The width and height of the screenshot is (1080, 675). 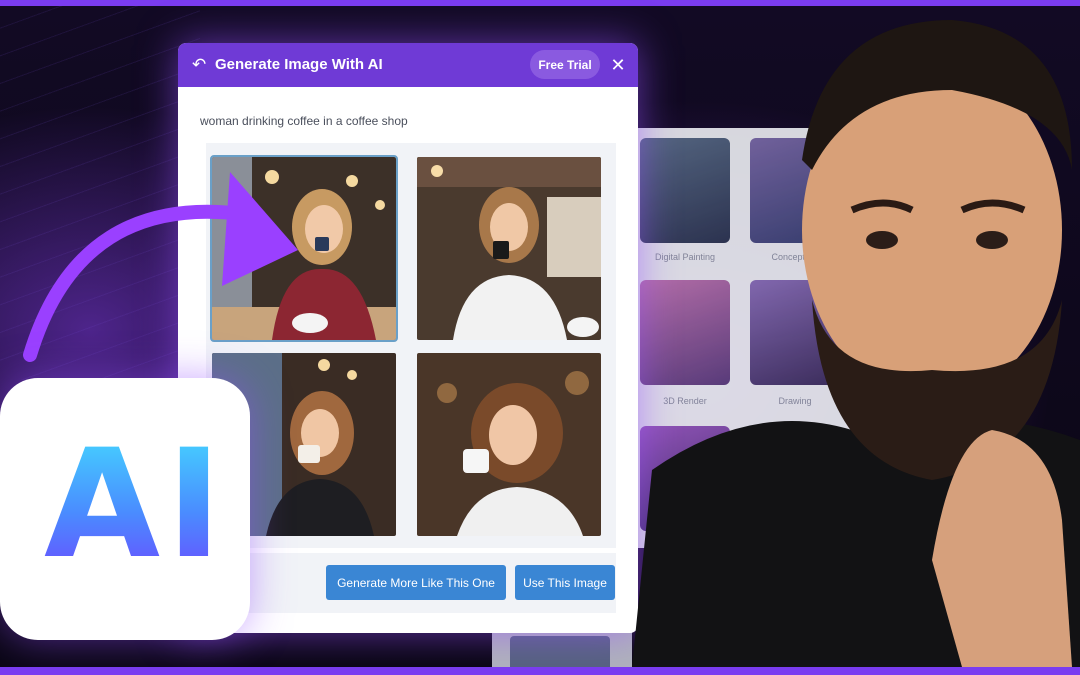 What do you see at coordinates (565, 64) in the screenshot?
I see `free-trial-button: Free Trial` at bounding box center [565, 64].